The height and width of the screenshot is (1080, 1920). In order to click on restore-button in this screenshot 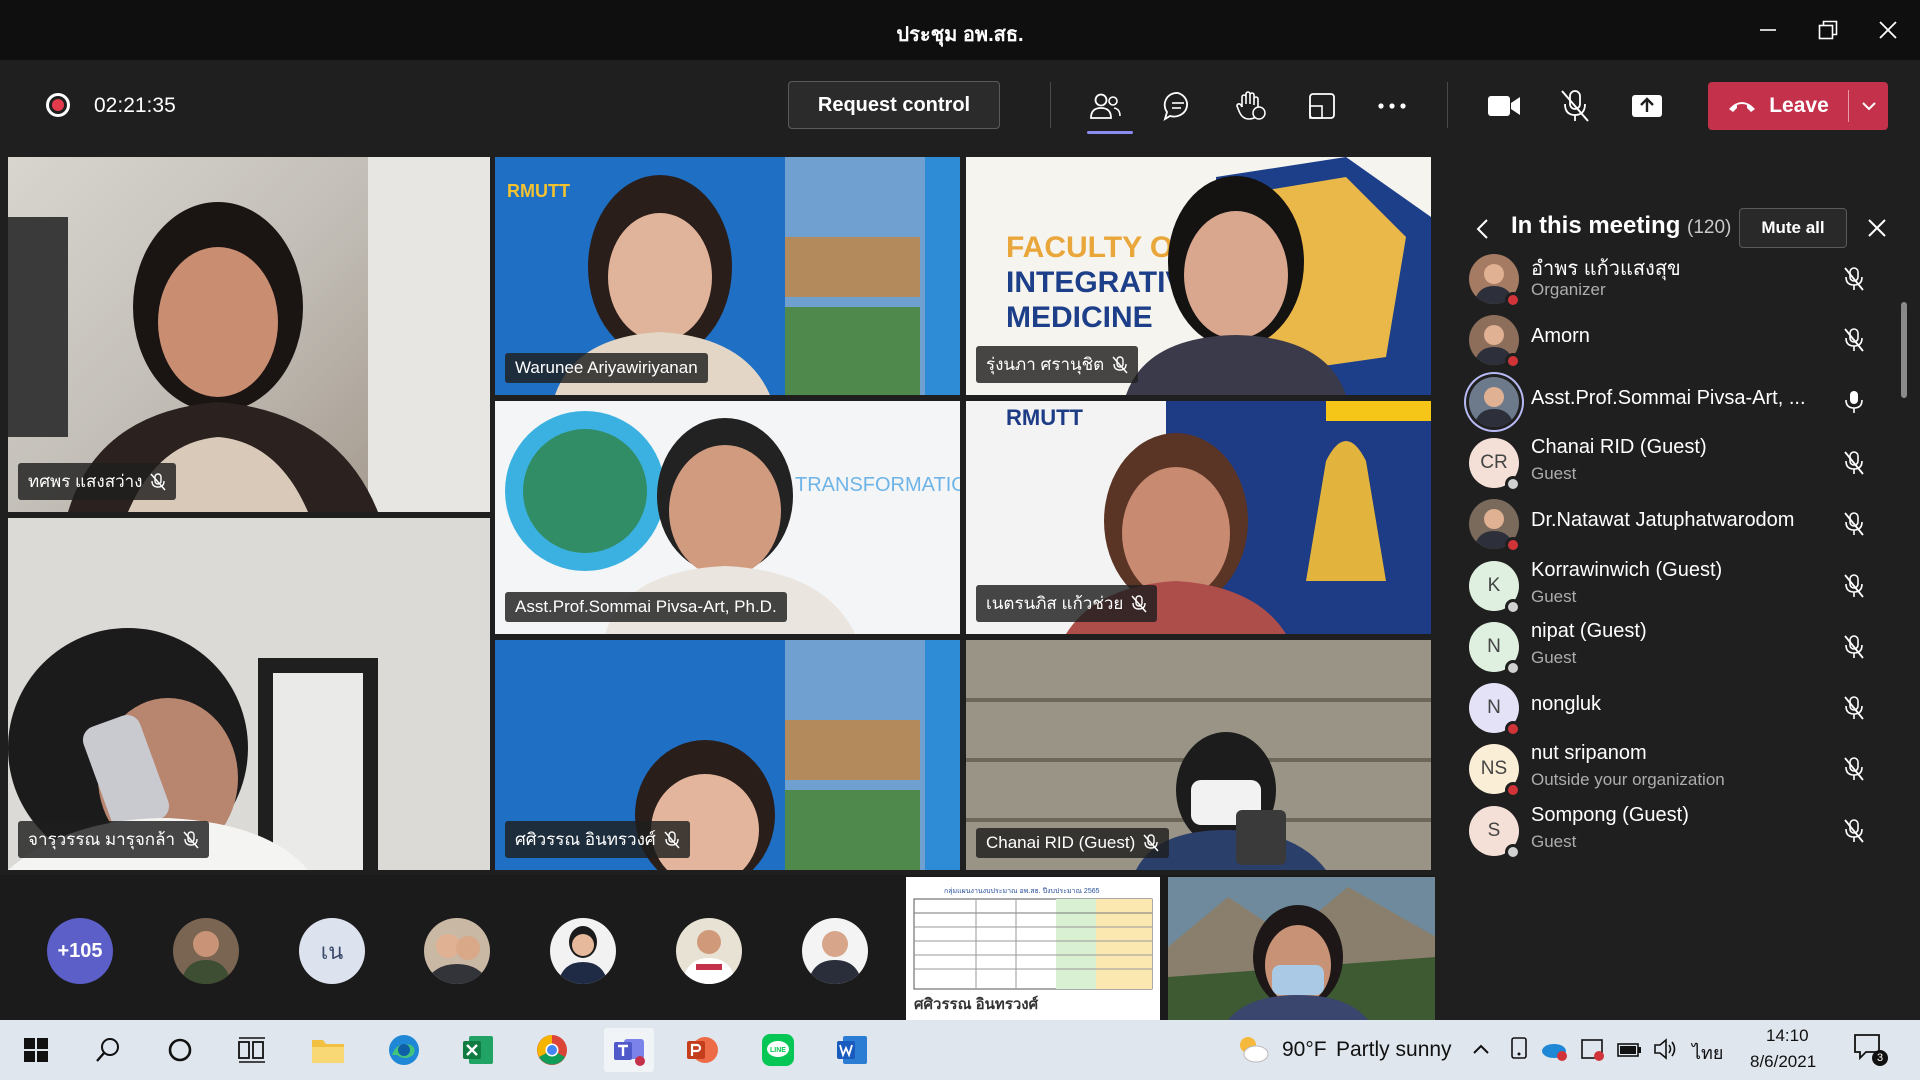, I will do `click(1828, 30)`.